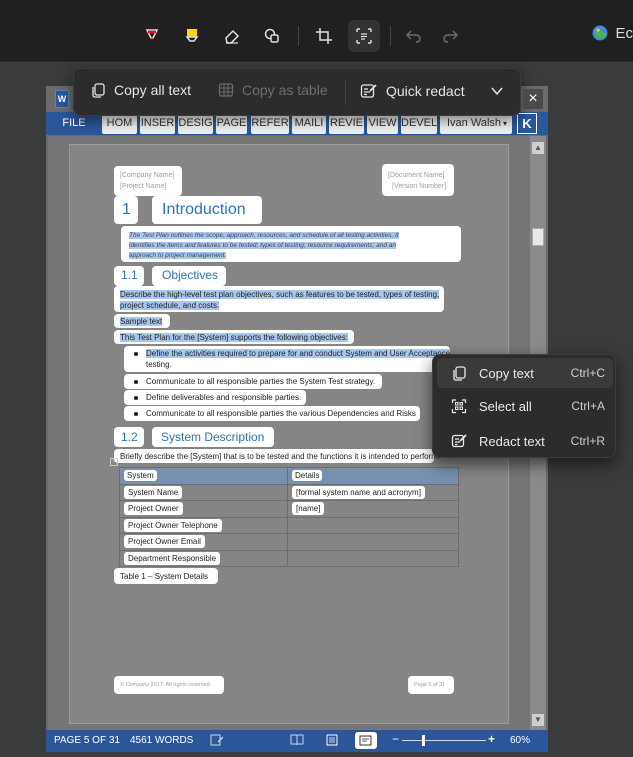 This screenshot has width=633, height=757. Describe the element at coordinates (272, 36) in the screenshot. I see `shapes-icon` at that location.